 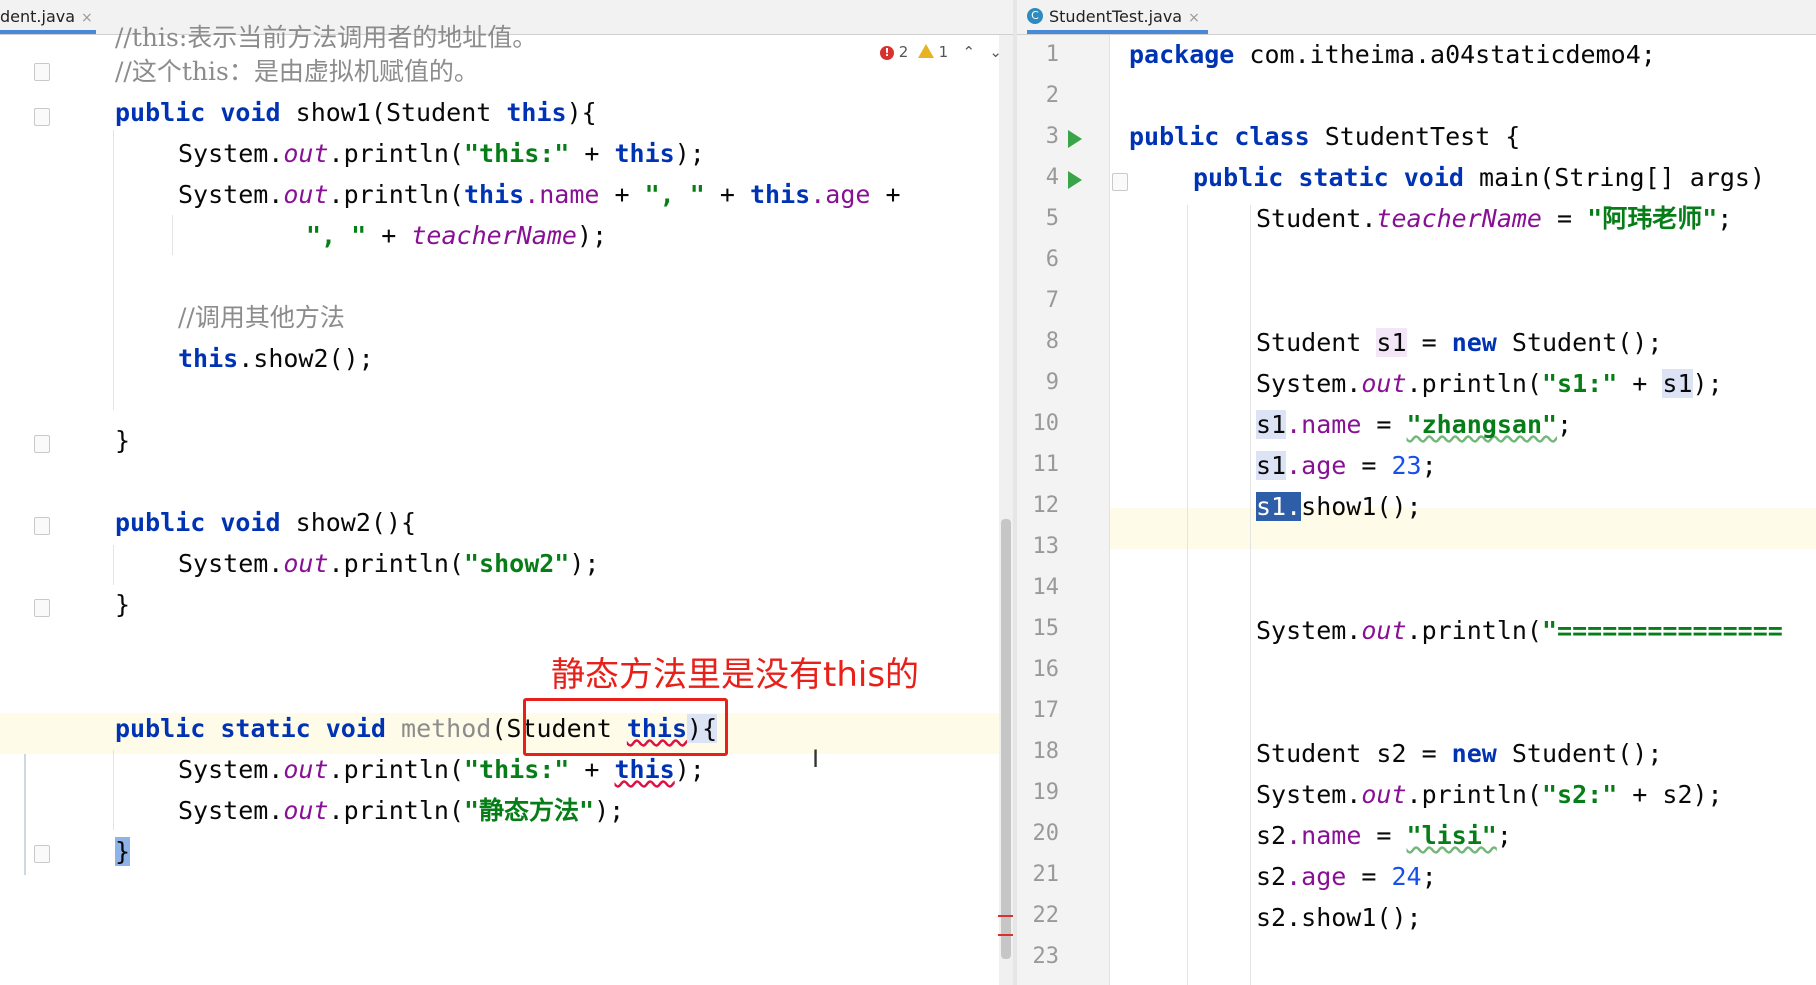 I want to click on code-text: show2(){, so click(x=348, y=522).